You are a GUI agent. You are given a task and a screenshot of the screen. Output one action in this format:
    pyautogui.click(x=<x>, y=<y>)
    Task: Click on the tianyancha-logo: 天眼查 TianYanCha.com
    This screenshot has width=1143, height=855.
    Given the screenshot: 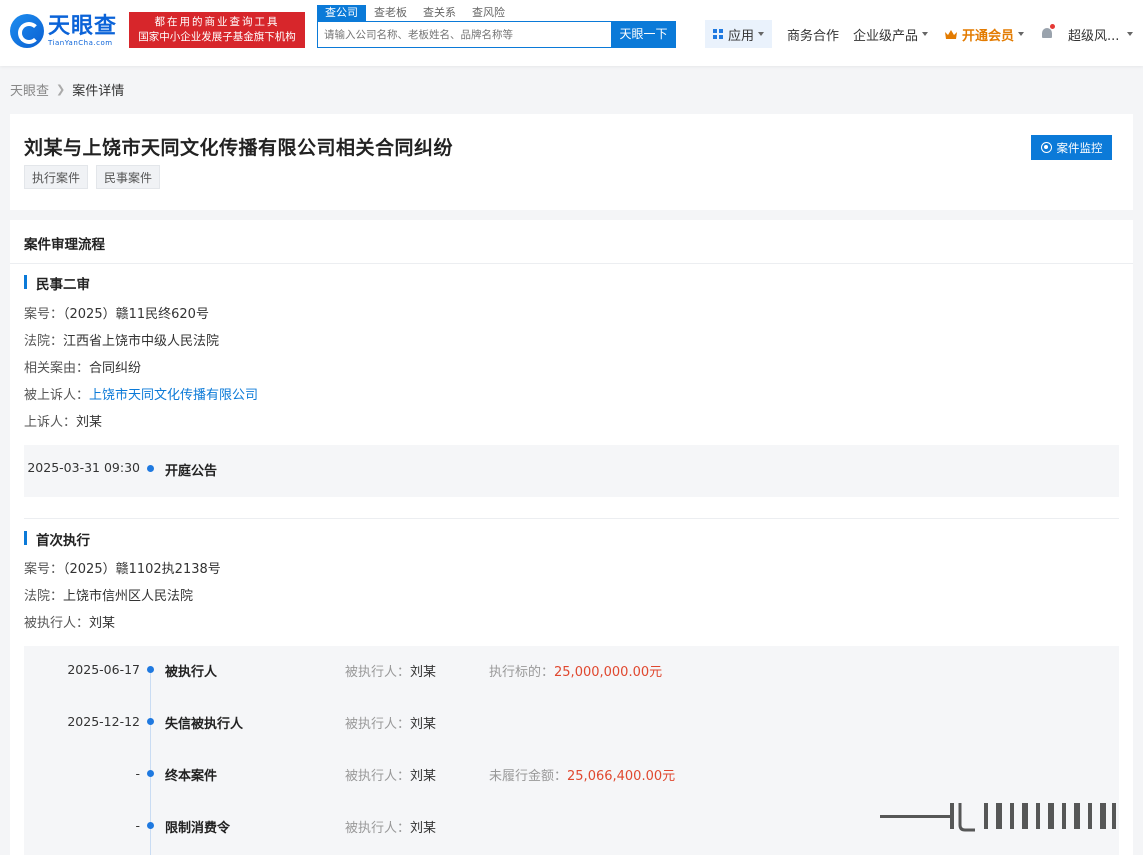 What is the action you would take?
    pyautogui.click(x=67, y=31)
    